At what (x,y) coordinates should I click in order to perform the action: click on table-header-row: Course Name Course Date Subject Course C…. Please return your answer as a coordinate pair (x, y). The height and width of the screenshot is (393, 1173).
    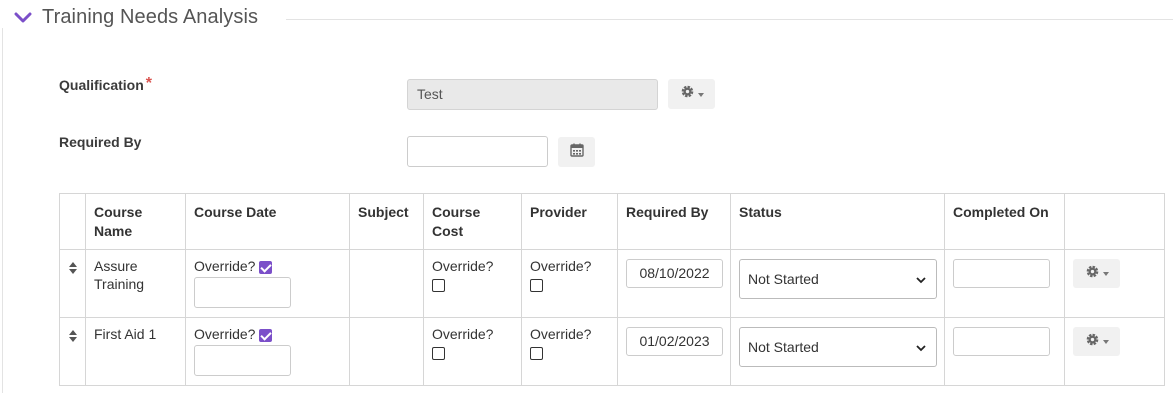
    Looking at the image, I should click on (612, 221).